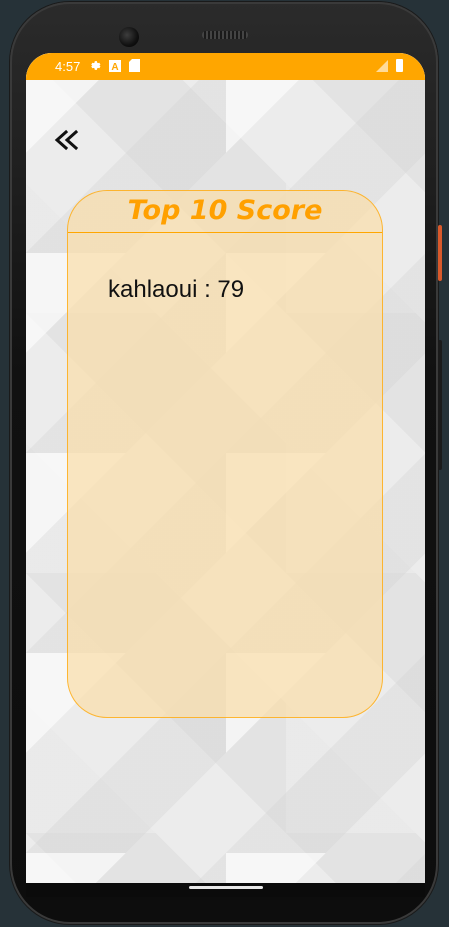 The width and height of the screenshot is (449, 927). I want to click on volume-button, so click(440, 405).